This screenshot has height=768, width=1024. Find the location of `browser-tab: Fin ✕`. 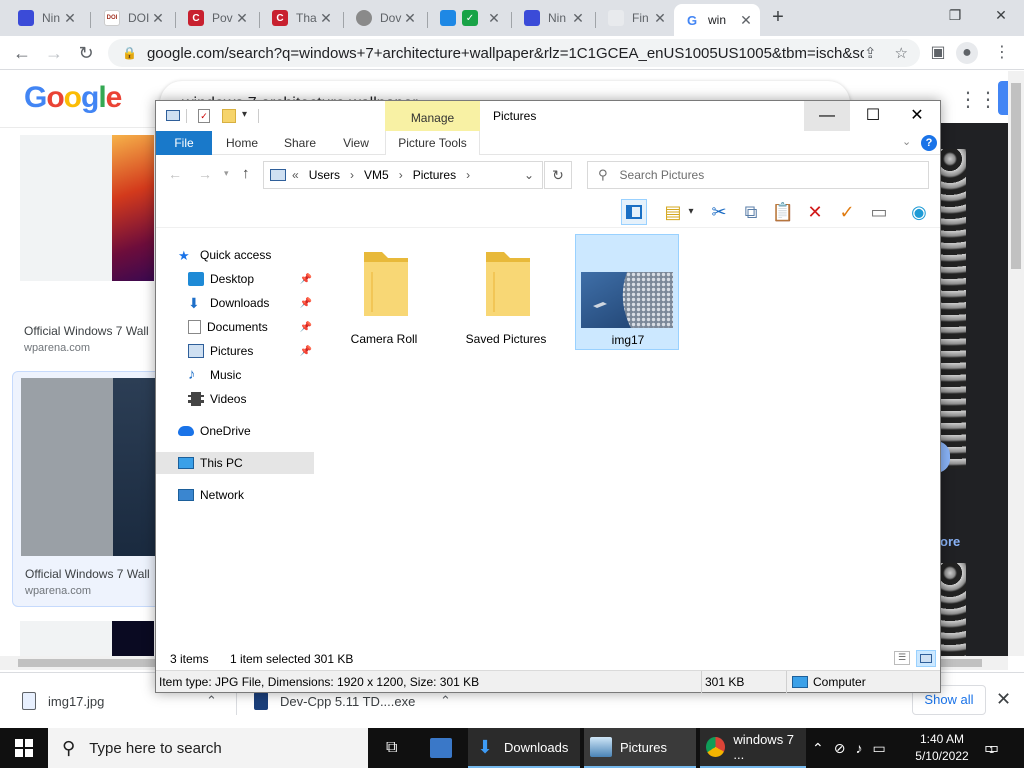

browser-tab: Fin ✕ is located at coordinates (636, 18).